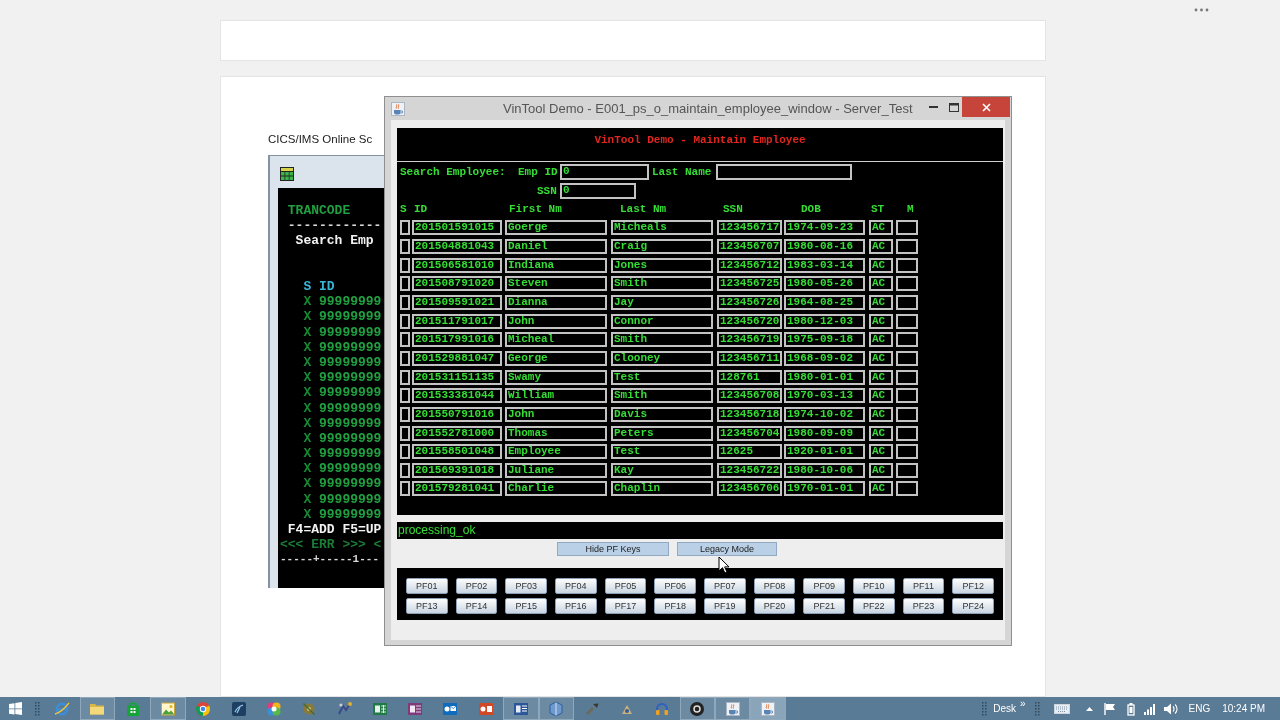 The height and width of the screenshot is (720, 1280). Describe the element at coordinates (1089, 708) in the screenshot. I see `caret-up-icon` at that location.